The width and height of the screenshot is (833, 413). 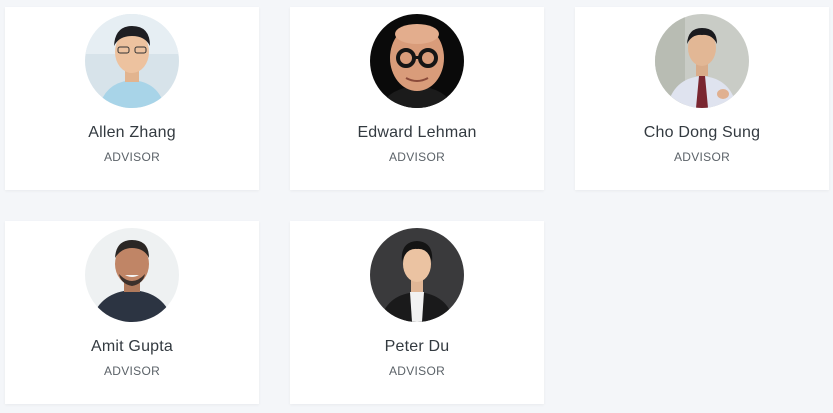 I want to click on team-card-edward-lehman: Edward Lehman ADVISOR, so click(x=417, y=98).